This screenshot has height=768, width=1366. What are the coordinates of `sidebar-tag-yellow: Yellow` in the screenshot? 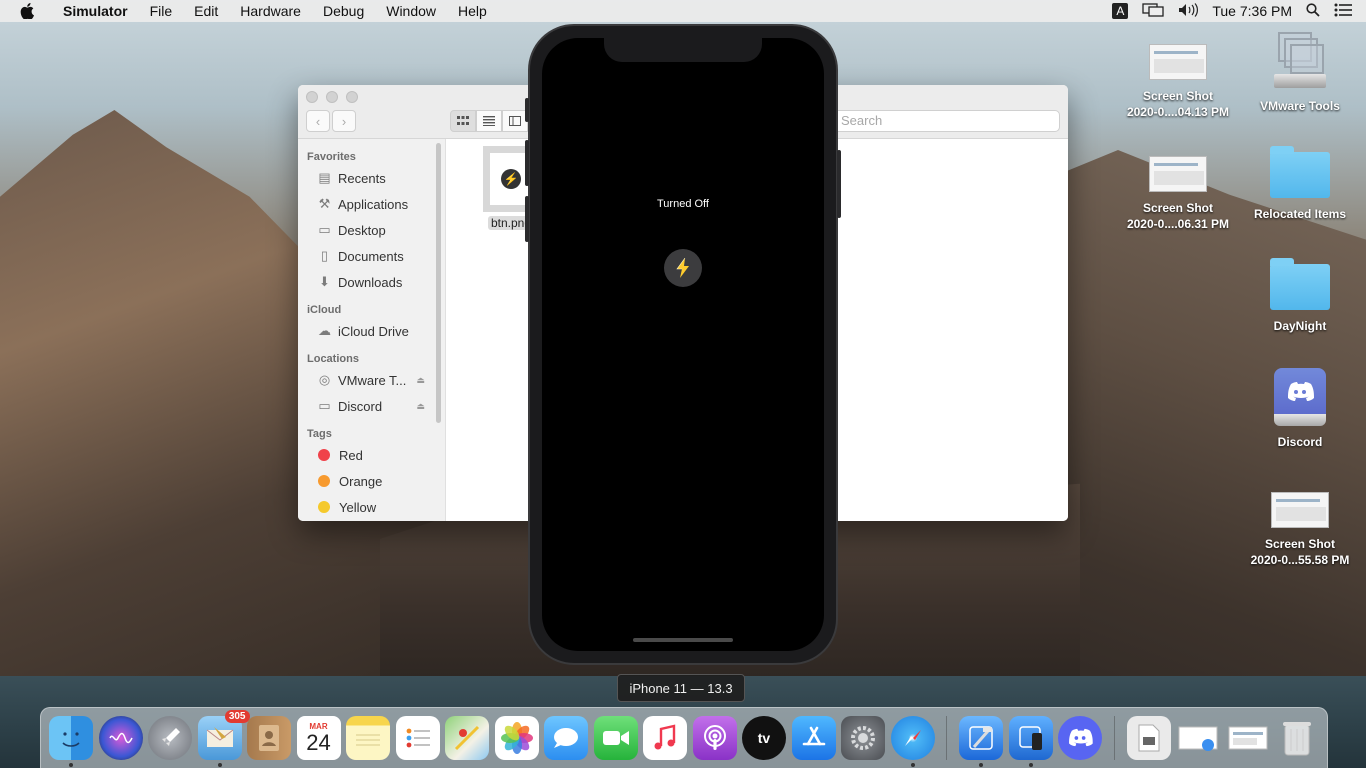 It's located at (371, 507).